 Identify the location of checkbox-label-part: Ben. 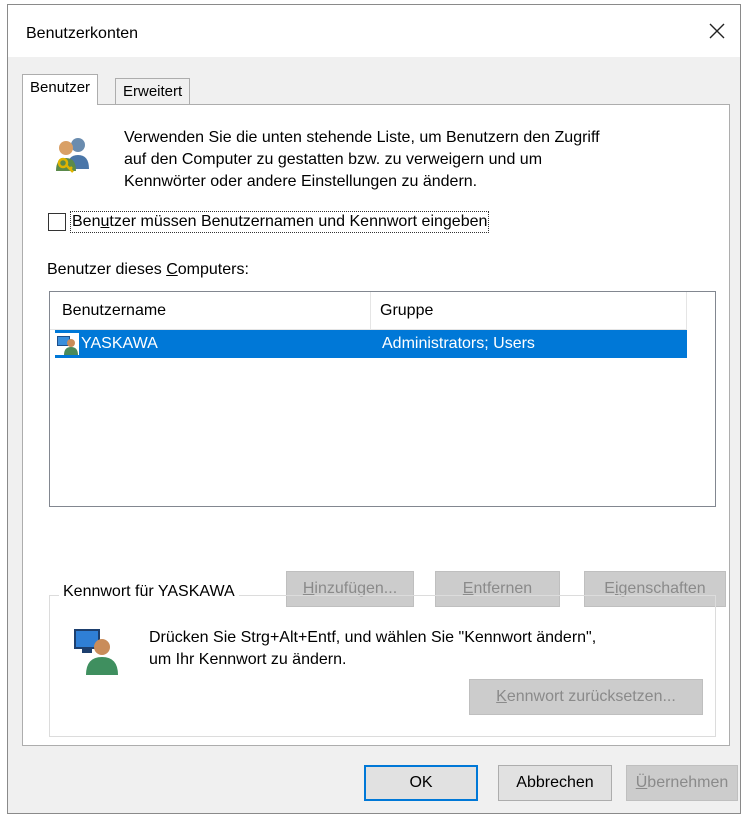
(86, 221).